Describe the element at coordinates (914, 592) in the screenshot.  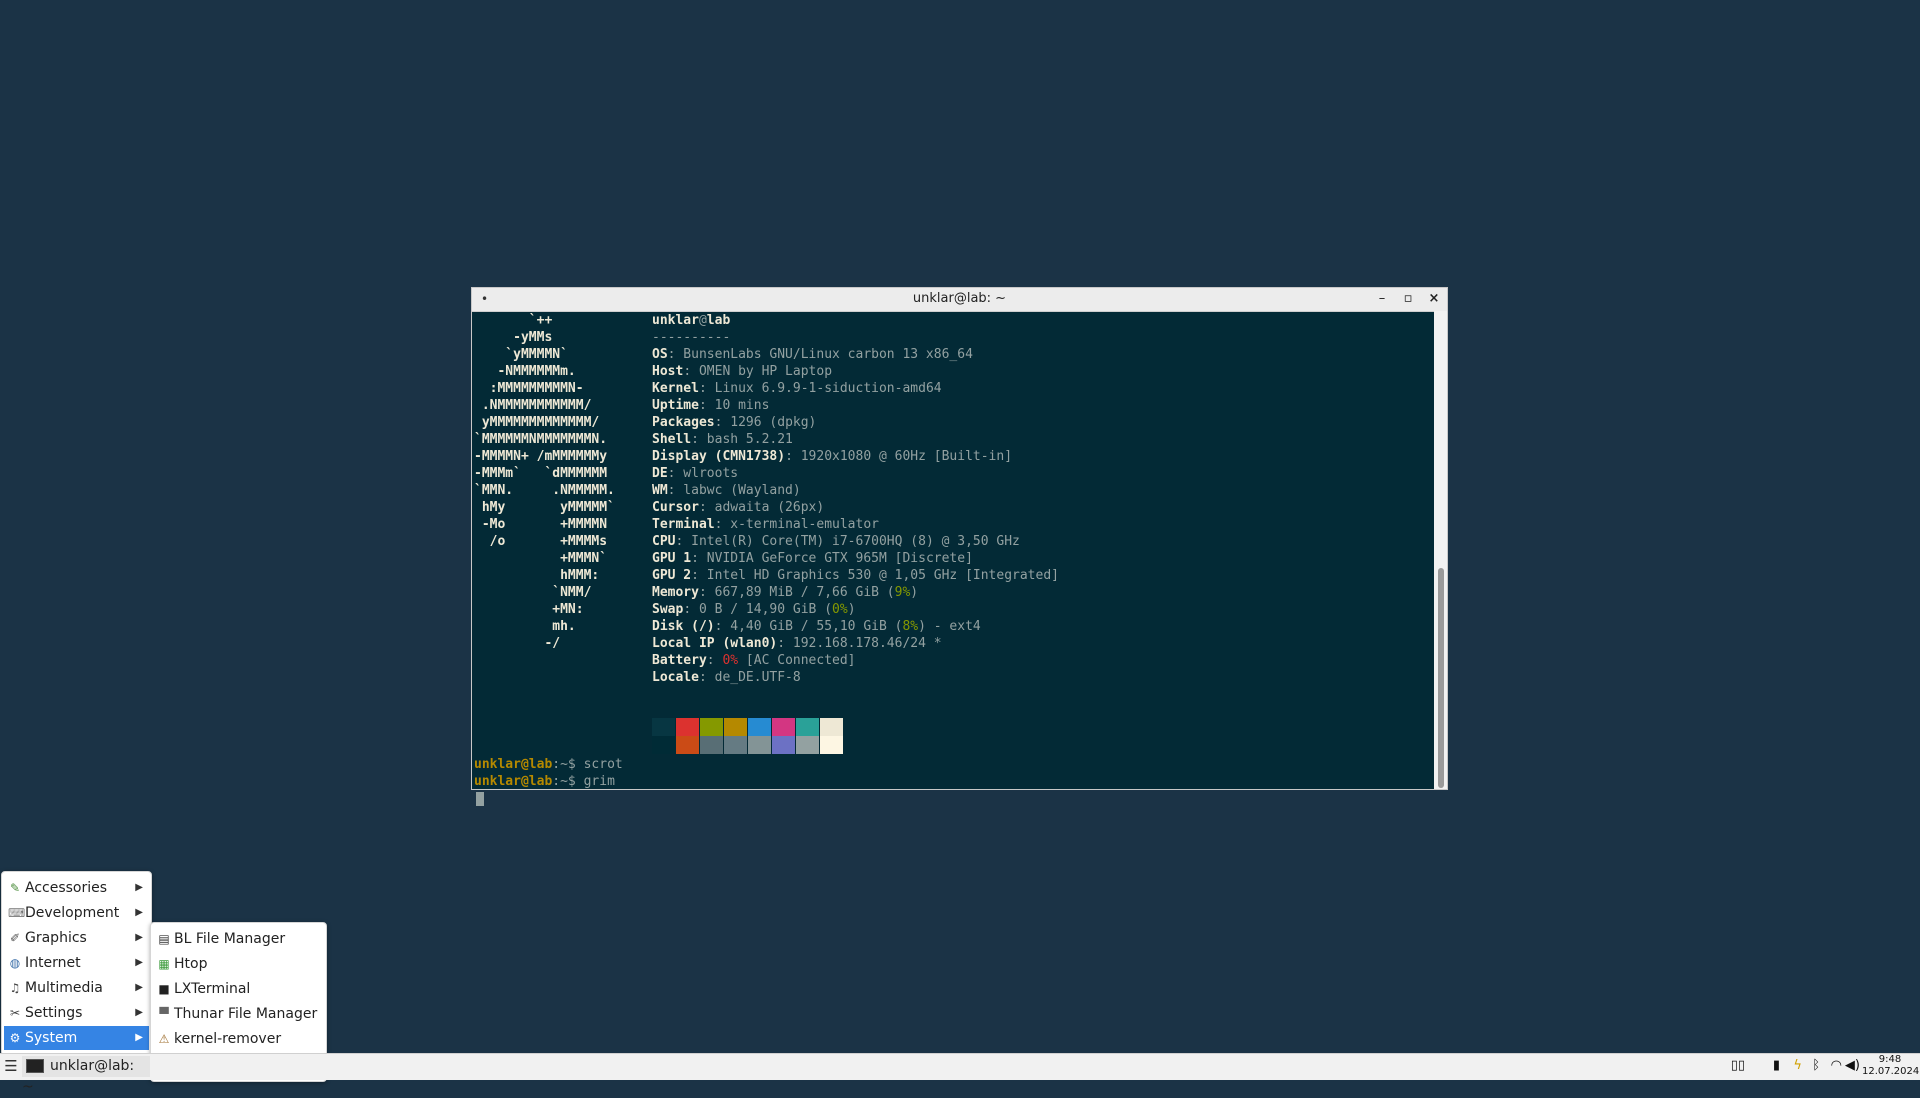
I see `info-tail: )` at that location.